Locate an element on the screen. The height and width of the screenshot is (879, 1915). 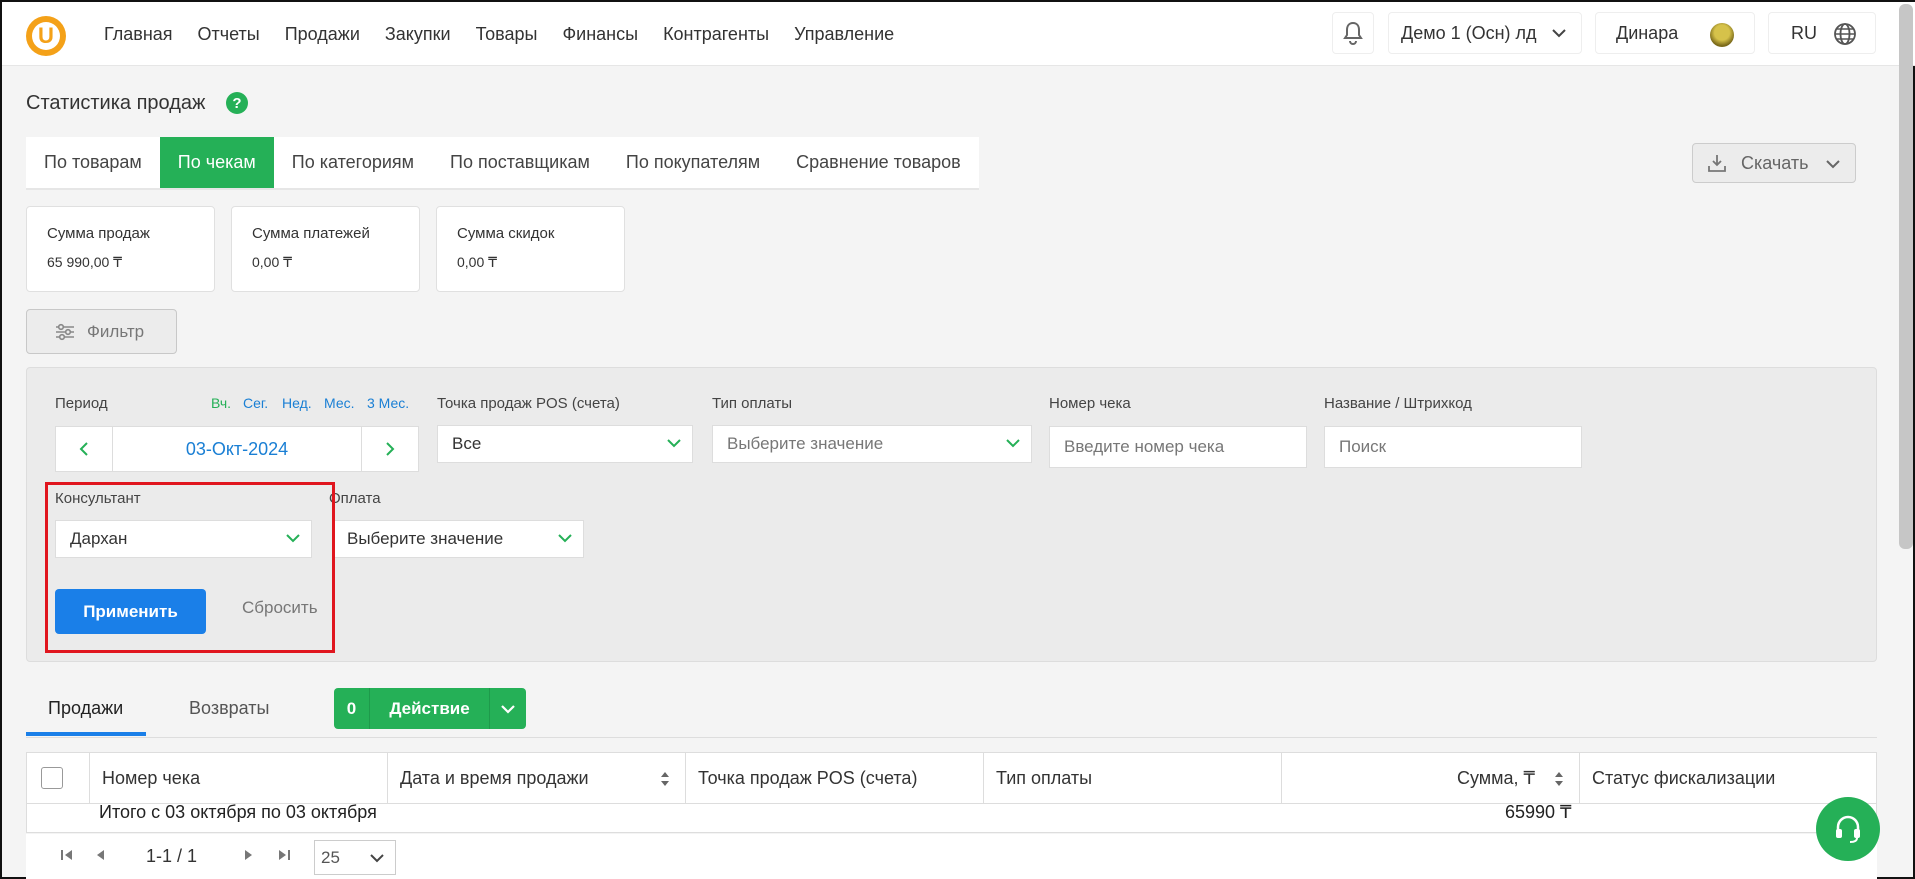
receipt-number-placeholder: Введите номер чека is located at coordinates (1144, 446).